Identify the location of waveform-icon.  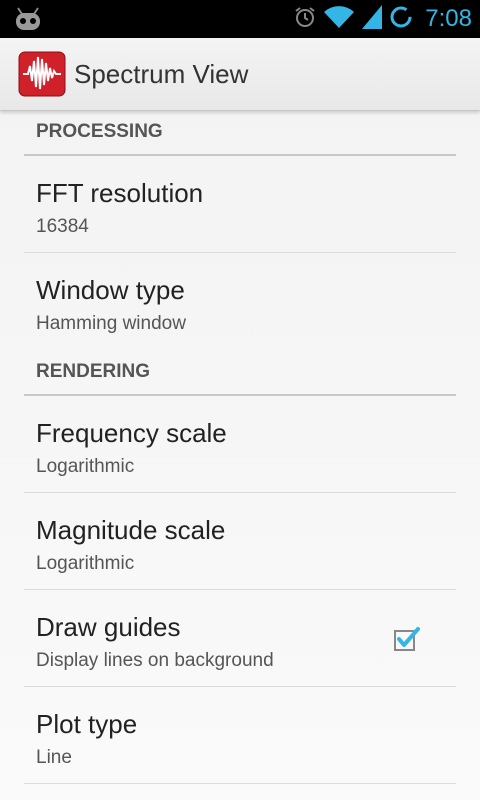
(42, 74).